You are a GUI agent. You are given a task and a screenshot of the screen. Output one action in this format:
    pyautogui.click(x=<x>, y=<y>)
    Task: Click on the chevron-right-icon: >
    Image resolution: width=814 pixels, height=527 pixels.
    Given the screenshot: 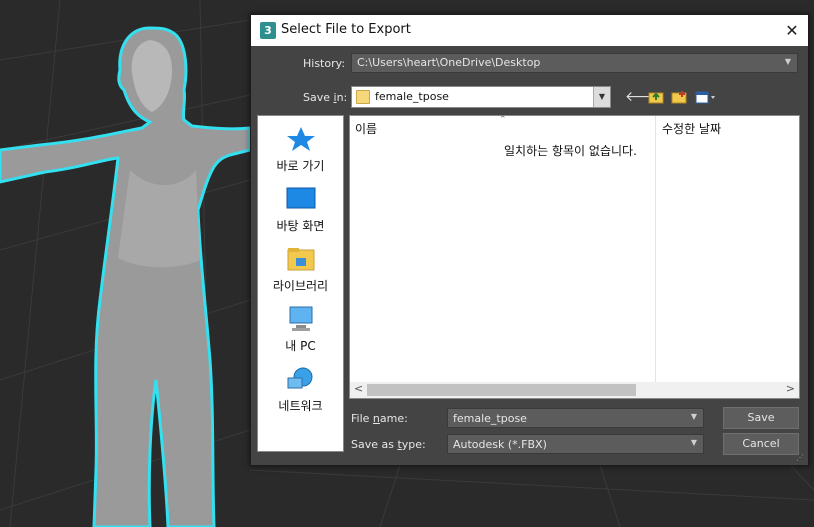 What is the action you would take?
    pyautogui.click(x=790, y=388)
    